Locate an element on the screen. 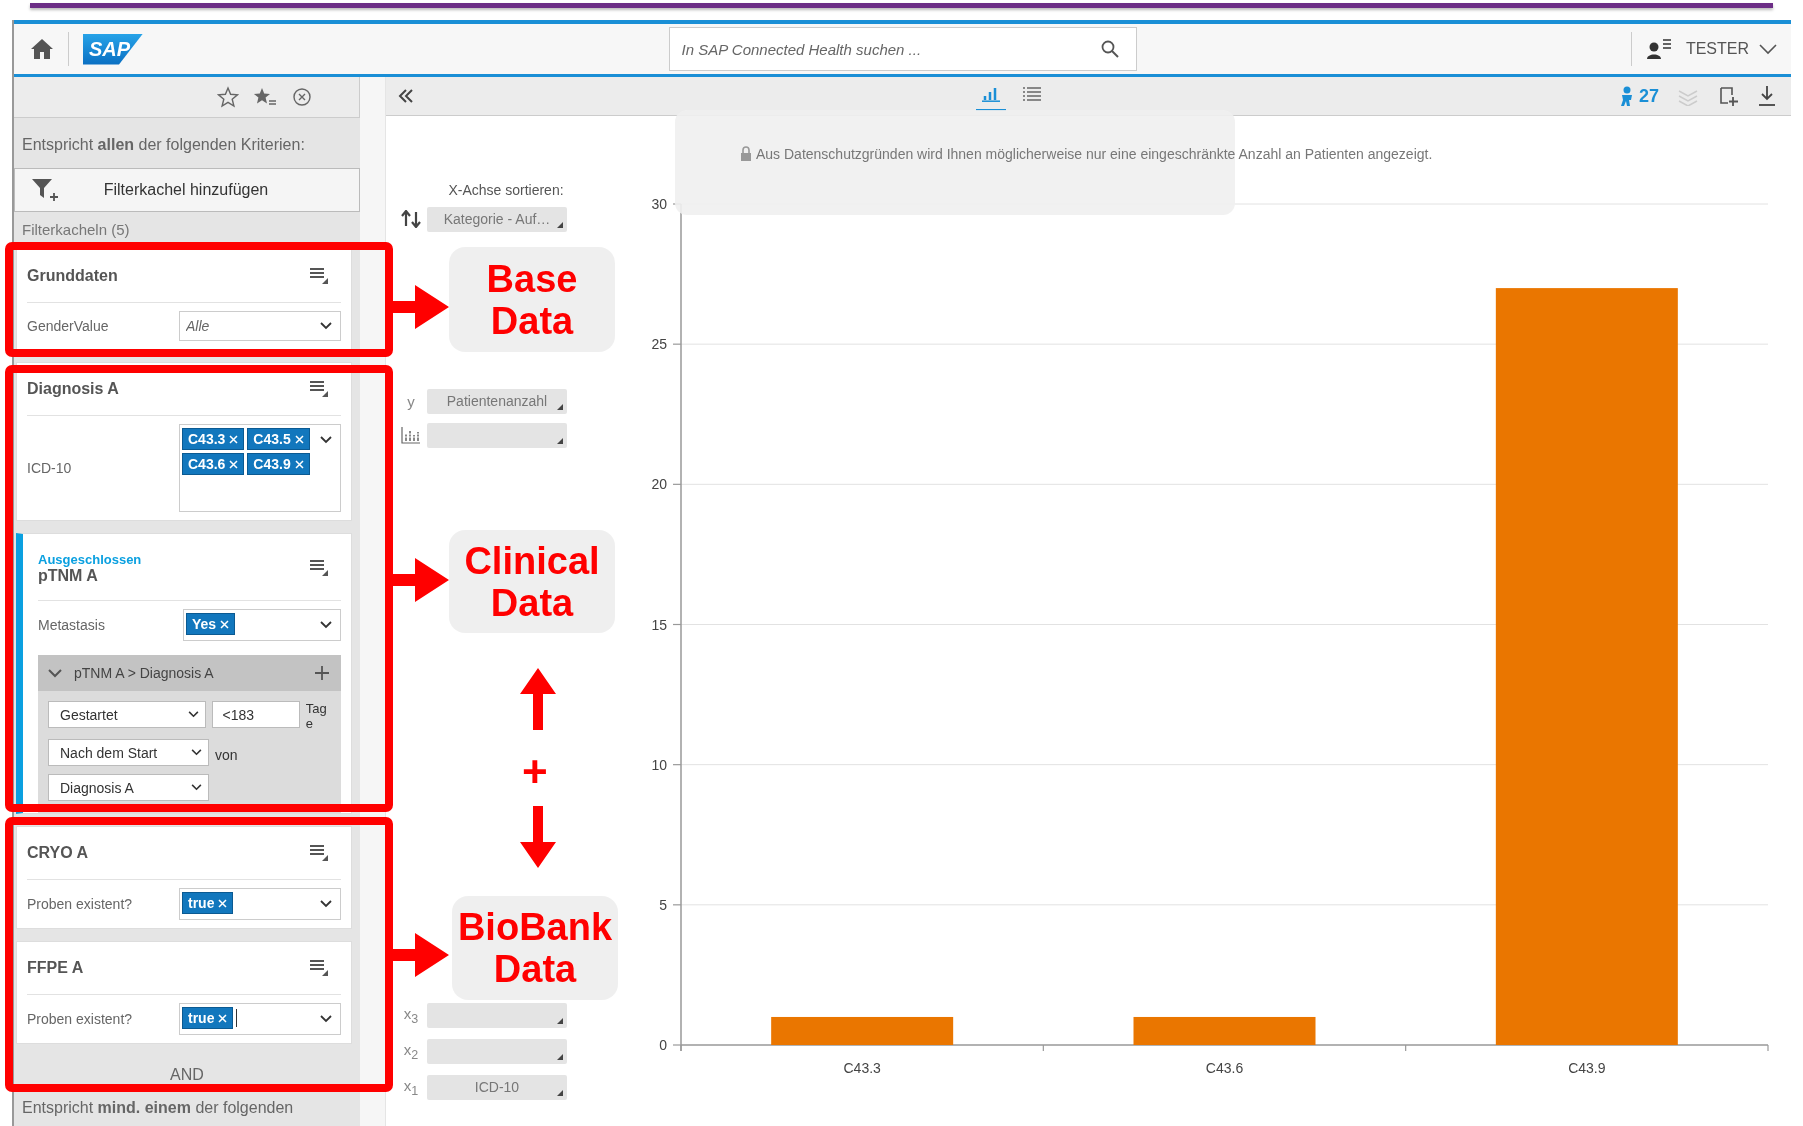 This screenshot has height=1126, width=1803. x-axis-dropdown: ICD-10 is located at coordinates (497, 1087).